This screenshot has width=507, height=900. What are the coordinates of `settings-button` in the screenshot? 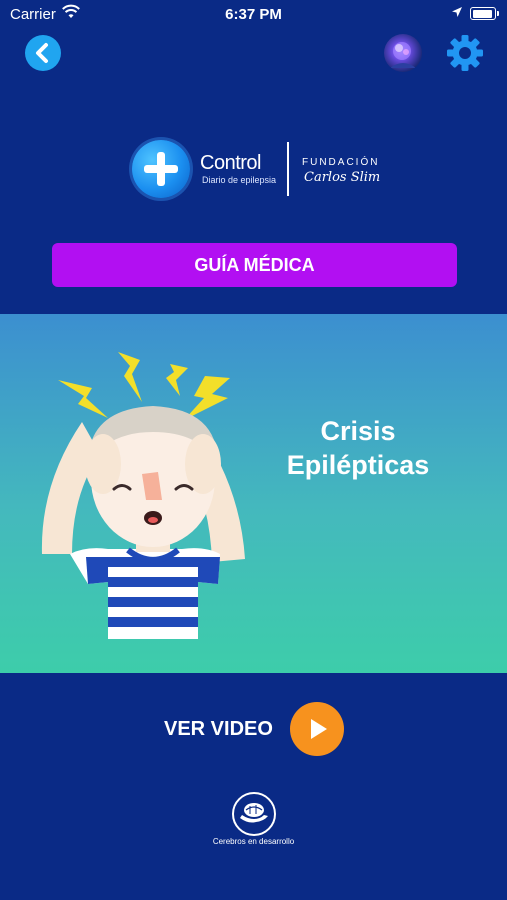 It's located at (465, 53).